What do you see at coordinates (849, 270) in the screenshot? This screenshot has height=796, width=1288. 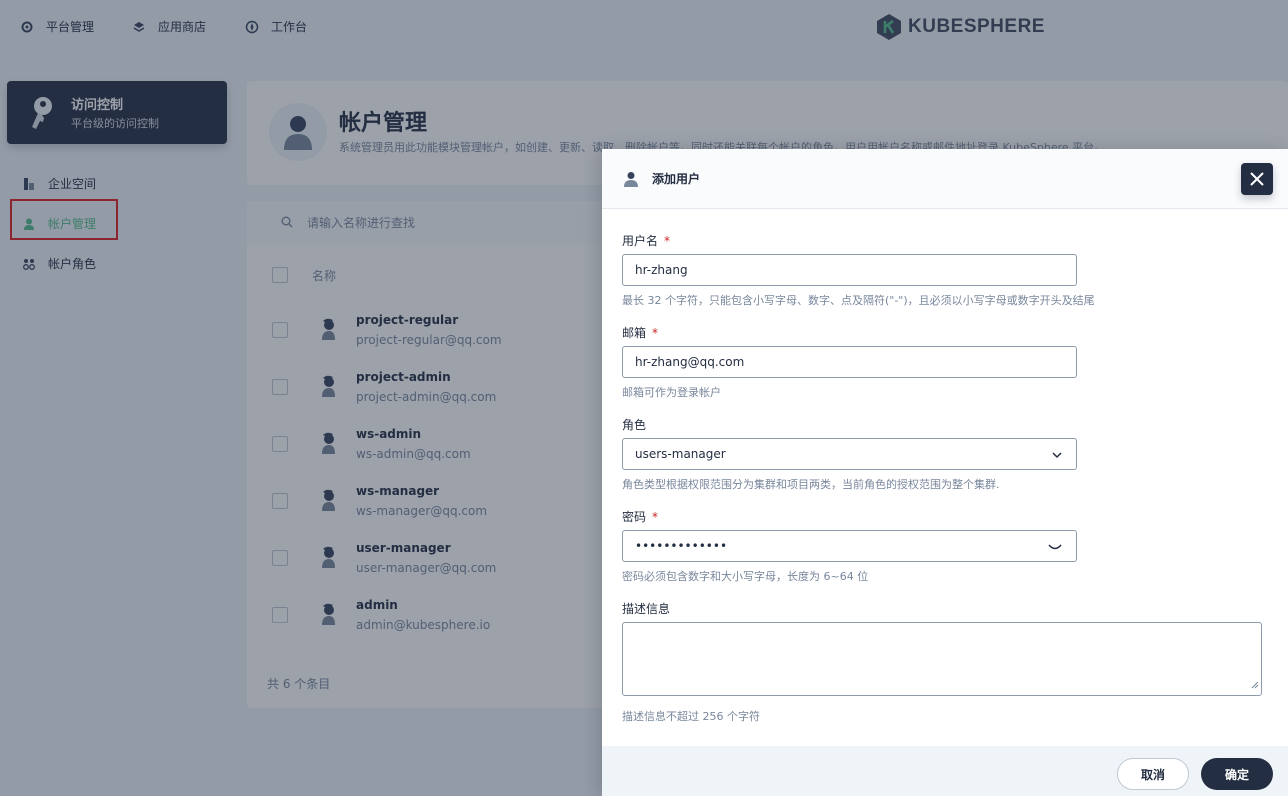 I see `username-input: hr-zhang` at bounding box center [849, 270].